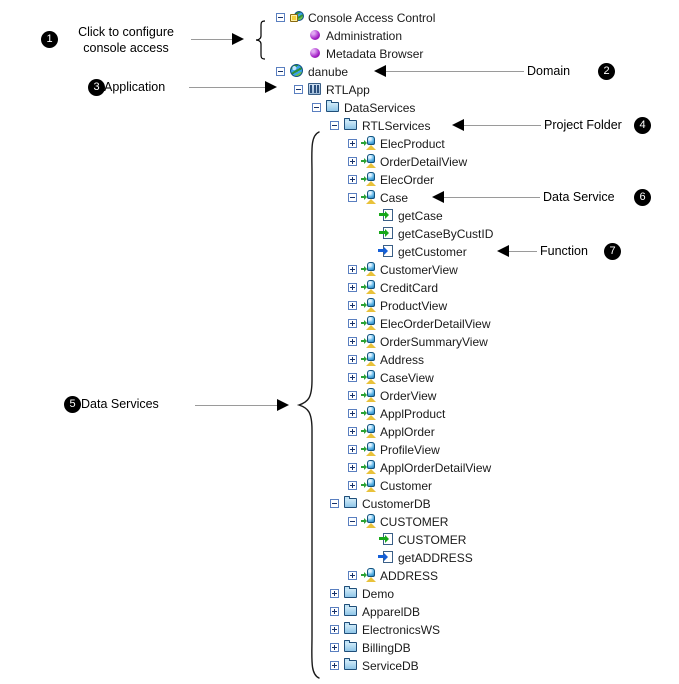 Image resolution: width=679 pixels, height=684 pixels. I want to click on tree-item-danube: danube, so click(312, 71).